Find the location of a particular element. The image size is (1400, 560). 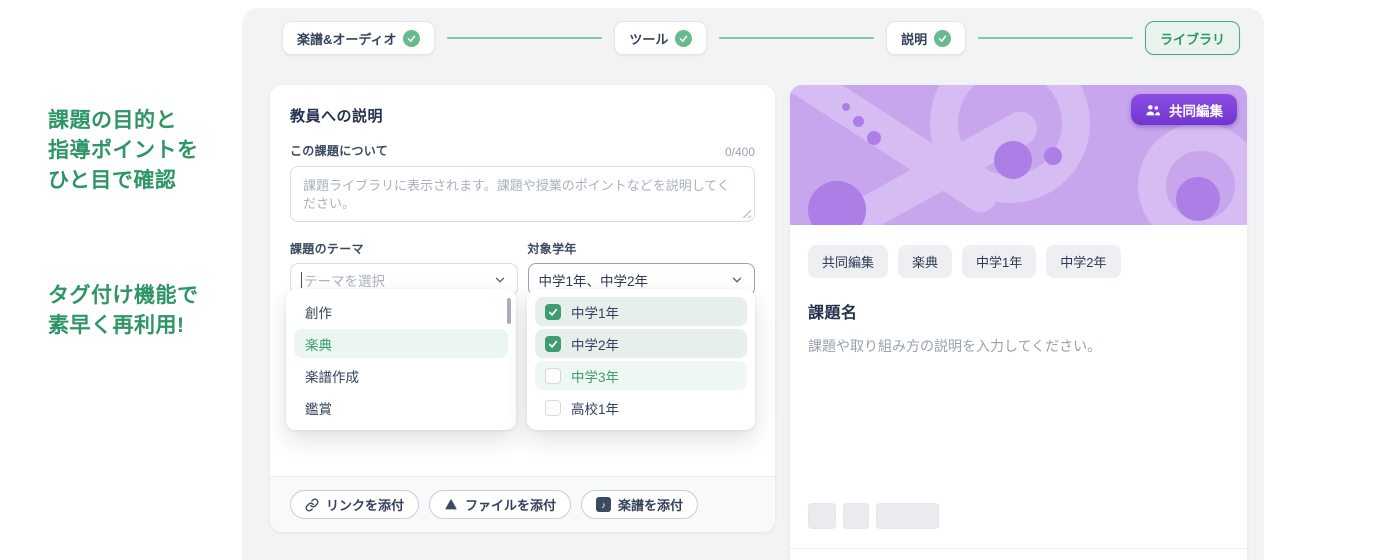

tag-collab: 共同編集 is located at coordinates (848, 261).